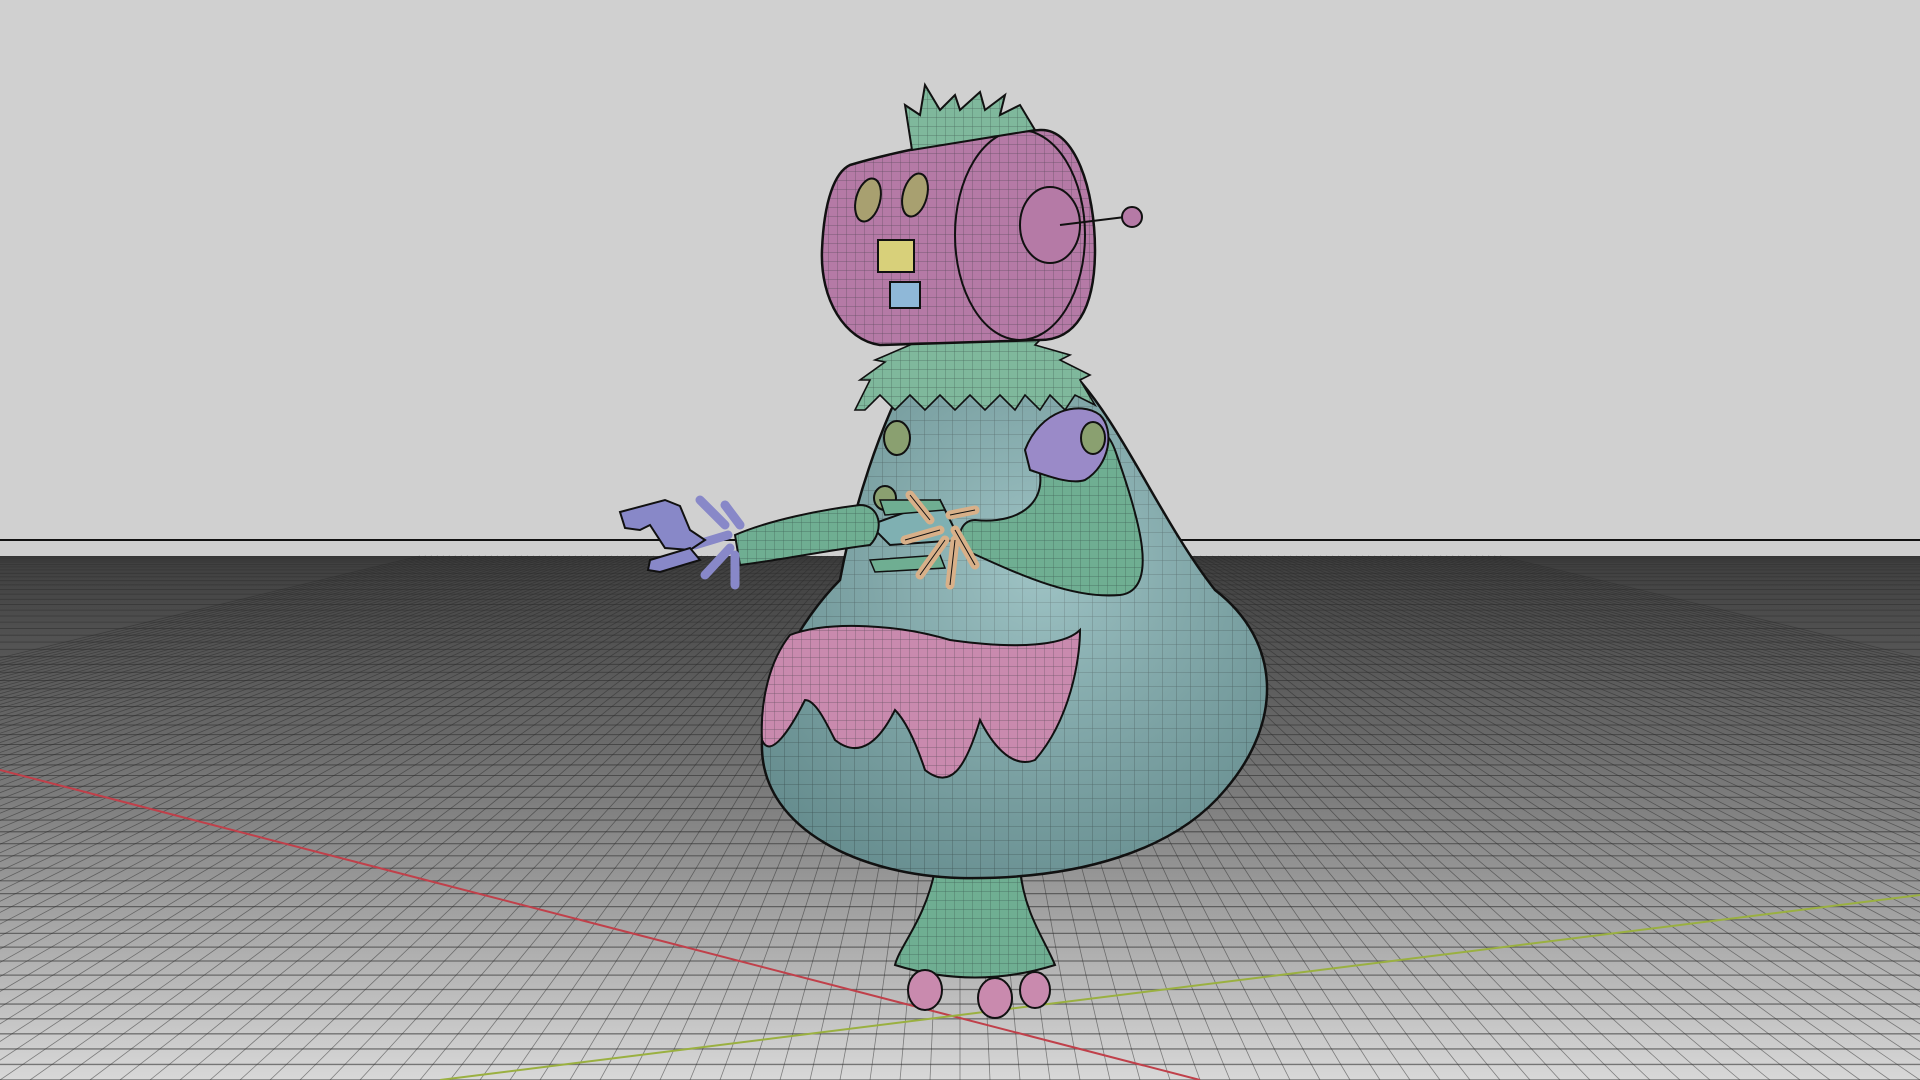  I want to click on mouth-top, so click(896, 256).